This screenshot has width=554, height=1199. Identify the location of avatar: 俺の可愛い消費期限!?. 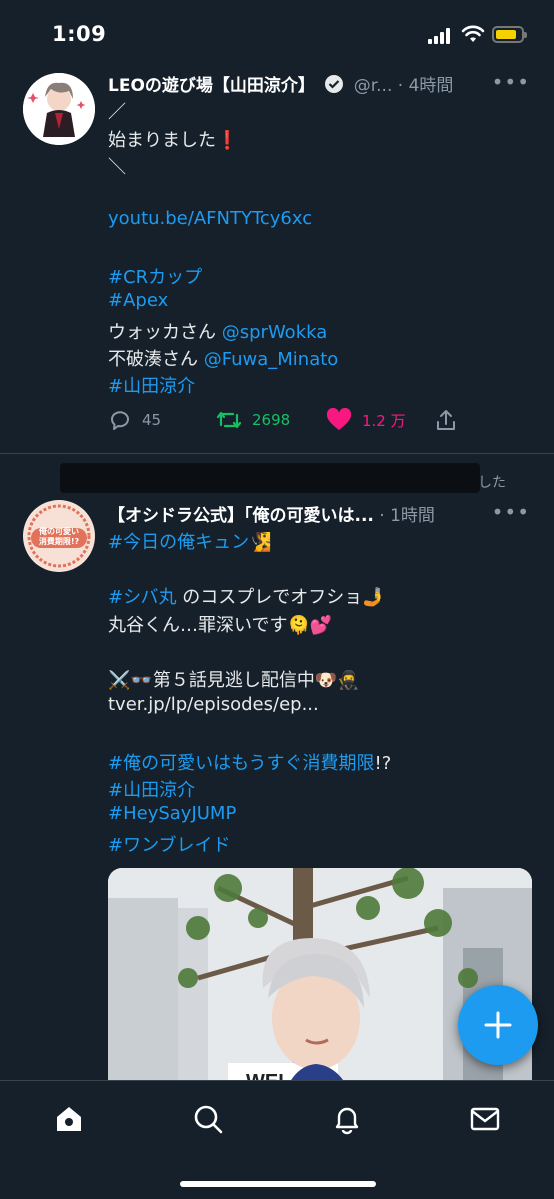
(59, 536).